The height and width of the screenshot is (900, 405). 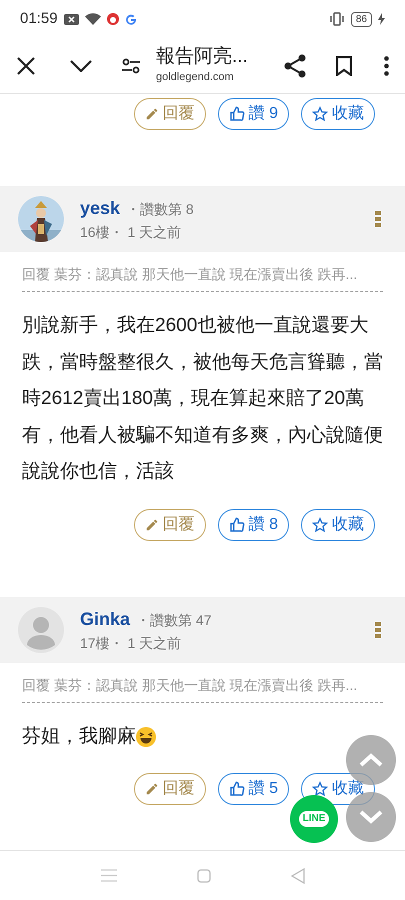 I want to click on page-url: goldlegend.com, so click(x=195, y=78).